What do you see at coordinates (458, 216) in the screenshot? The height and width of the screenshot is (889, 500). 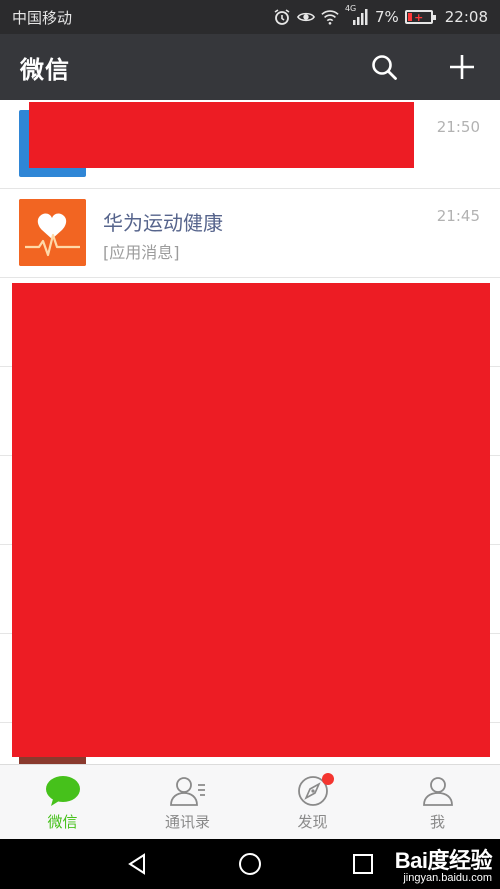 I see `chat-time: 21:45` at bounding box center [458, 216].